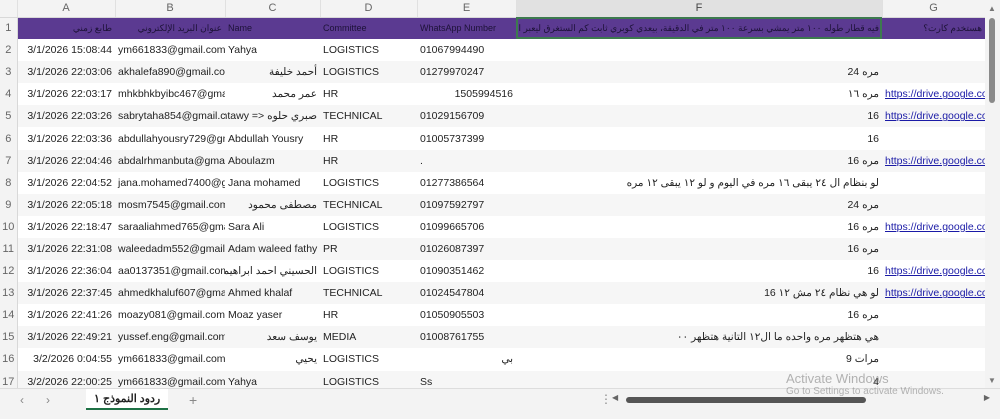 This screenshot has width=1000, height=419. Describe the element at coordinates (66, 337) in the screenshot. I see `cell-a: 3/1/2026 22:49:21` at that location.